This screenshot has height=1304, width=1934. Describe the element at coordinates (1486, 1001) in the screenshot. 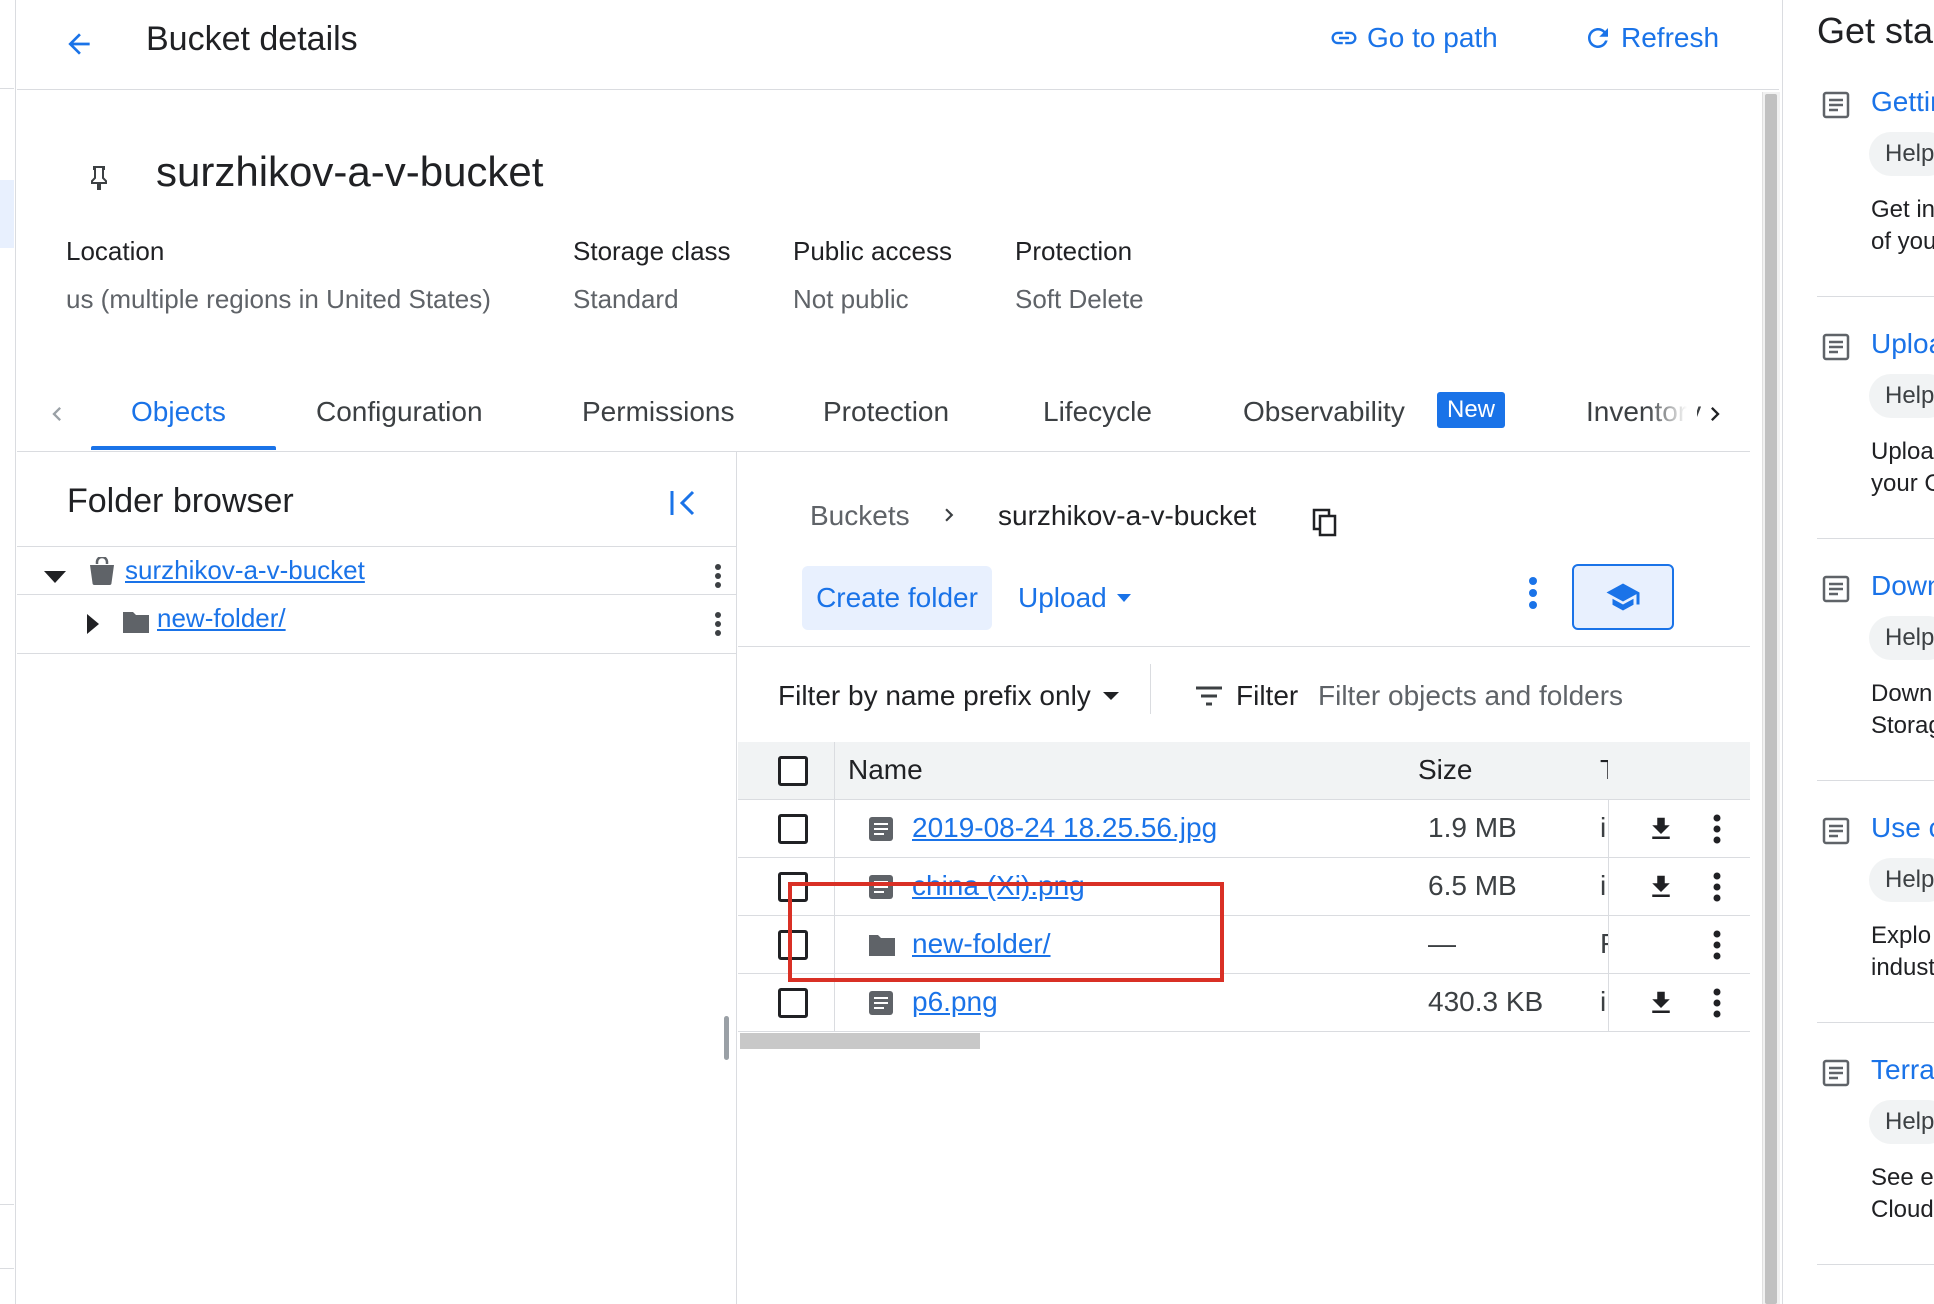

I see `object-size: 430.3 KB` at that location.